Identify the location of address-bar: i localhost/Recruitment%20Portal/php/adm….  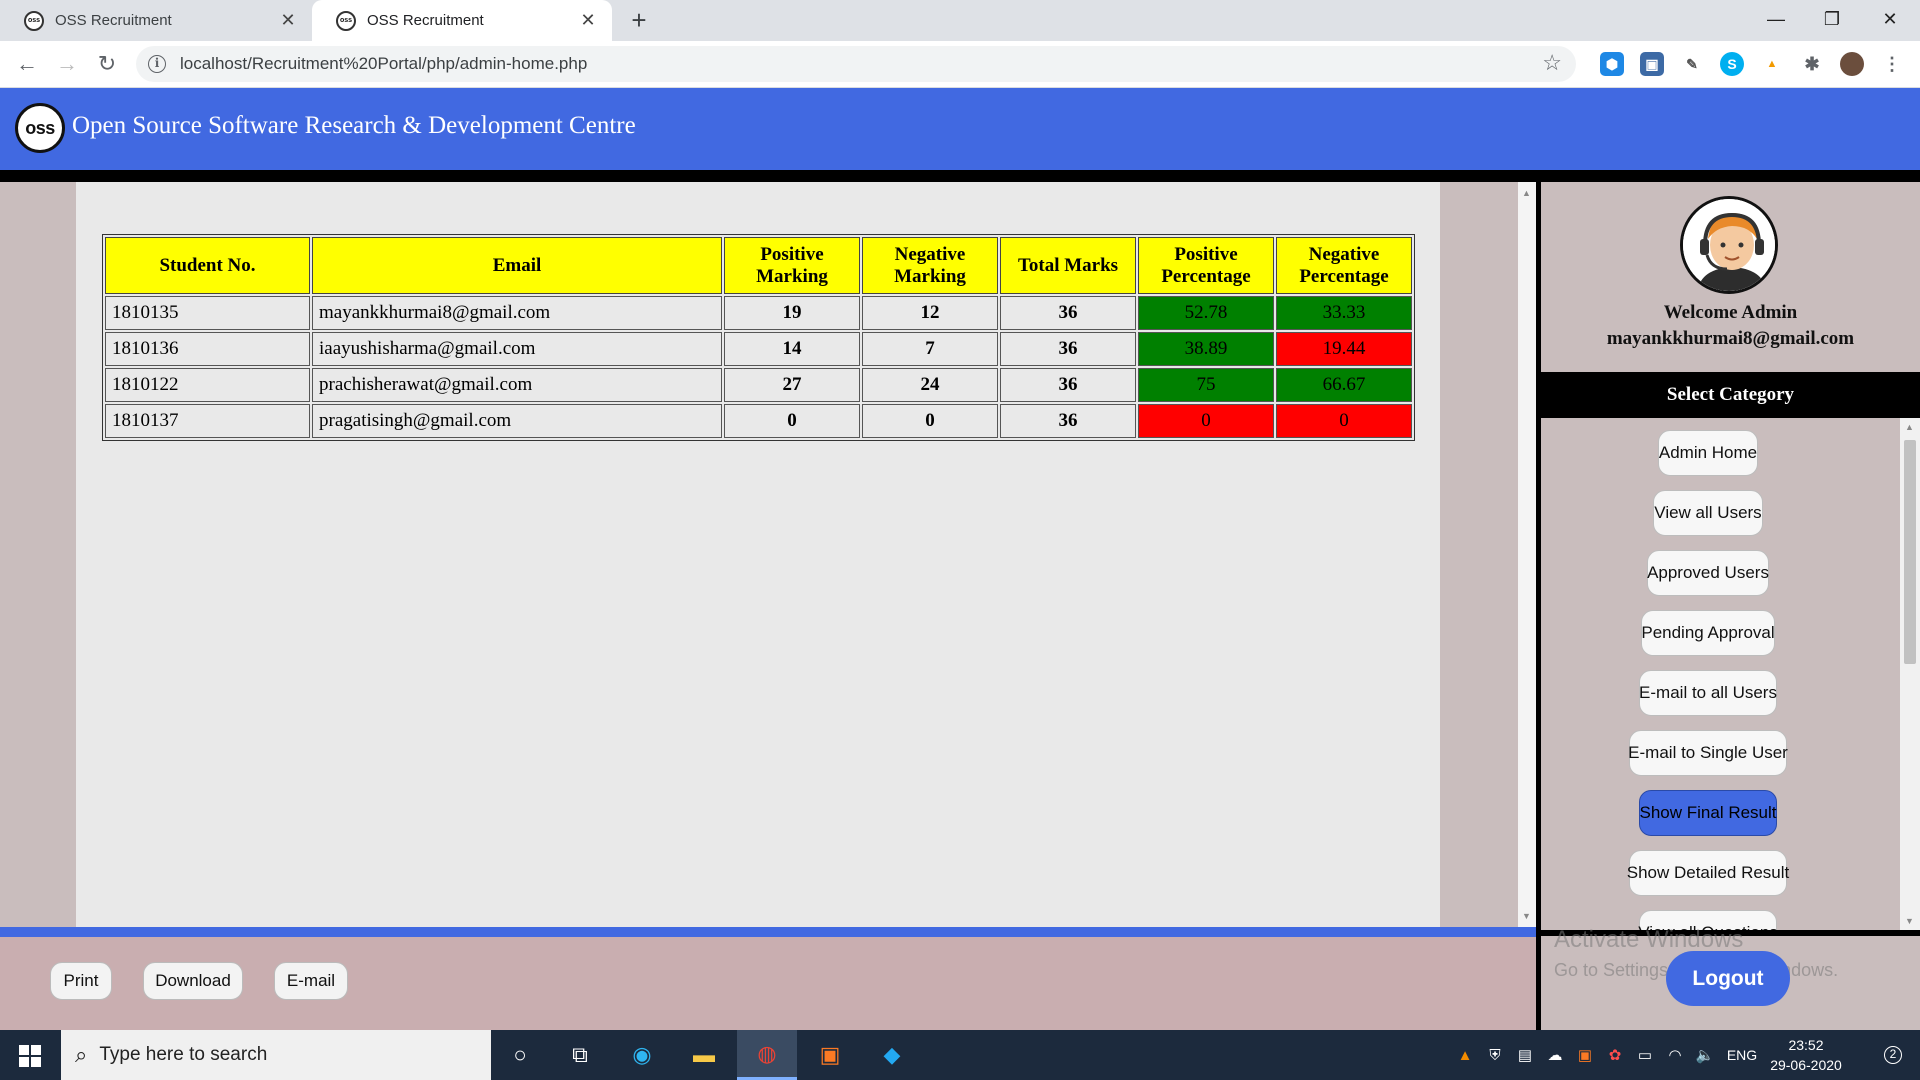
(856, 64).